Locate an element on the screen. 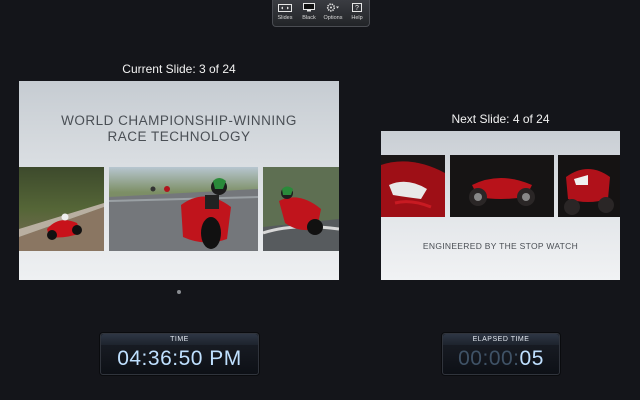  slides-label: Slides is located at coordinates (285, 18).